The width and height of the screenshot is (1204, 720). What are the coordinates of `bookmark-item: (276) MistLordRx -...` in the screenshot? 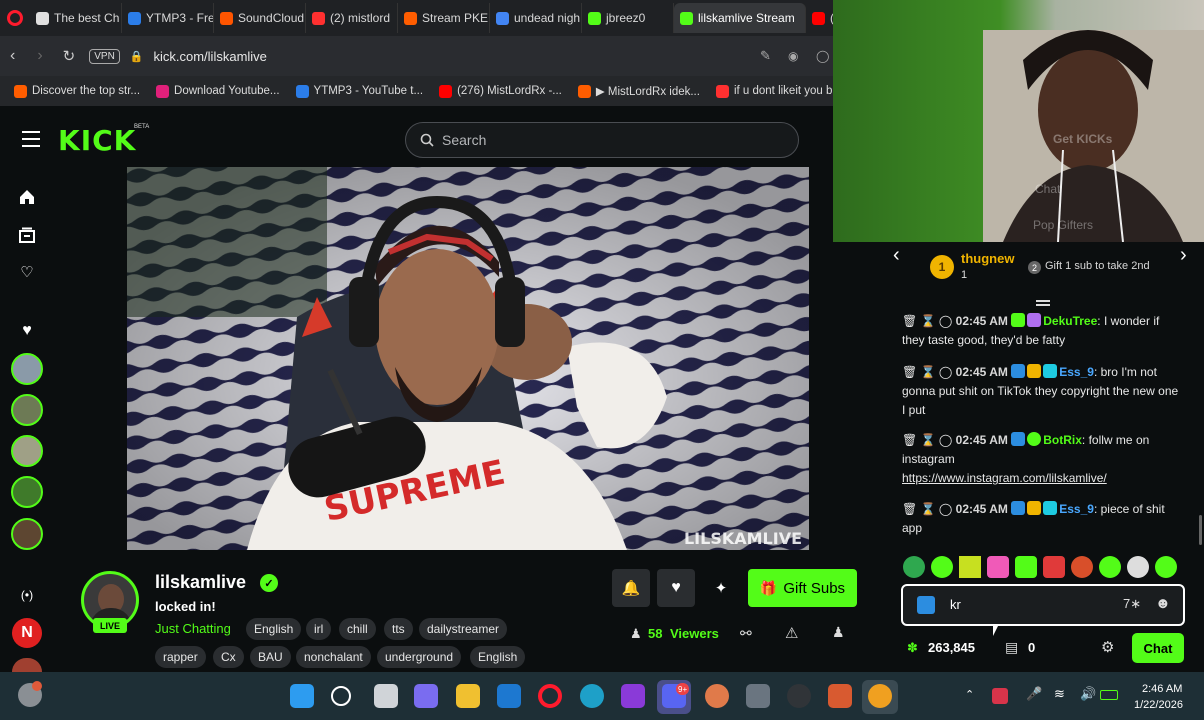 It's located at (500, 91).